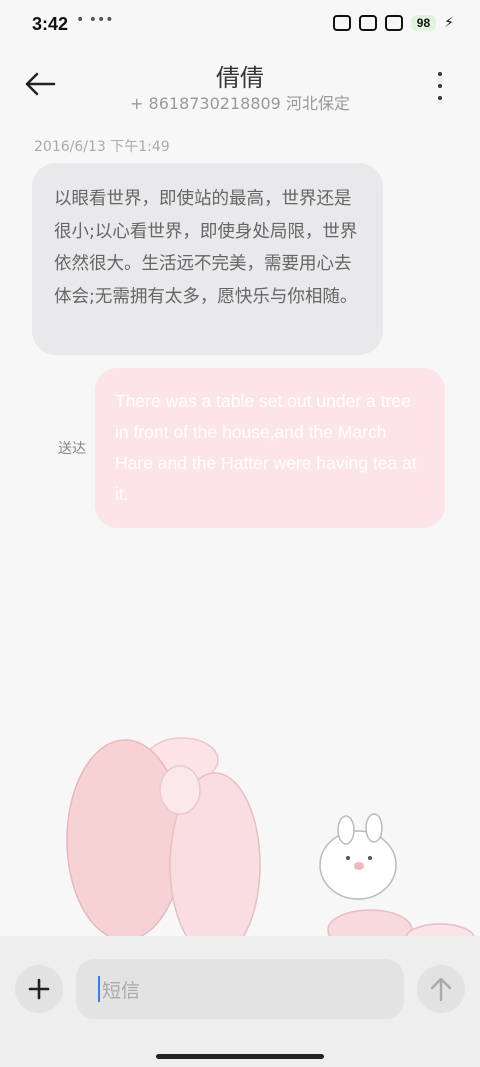 The width and height of the screenshot is (480, 1067). Describe the element at coordinates (121, 990) in the screenshot. I see `message-input-placeholder: 短信` at that location.